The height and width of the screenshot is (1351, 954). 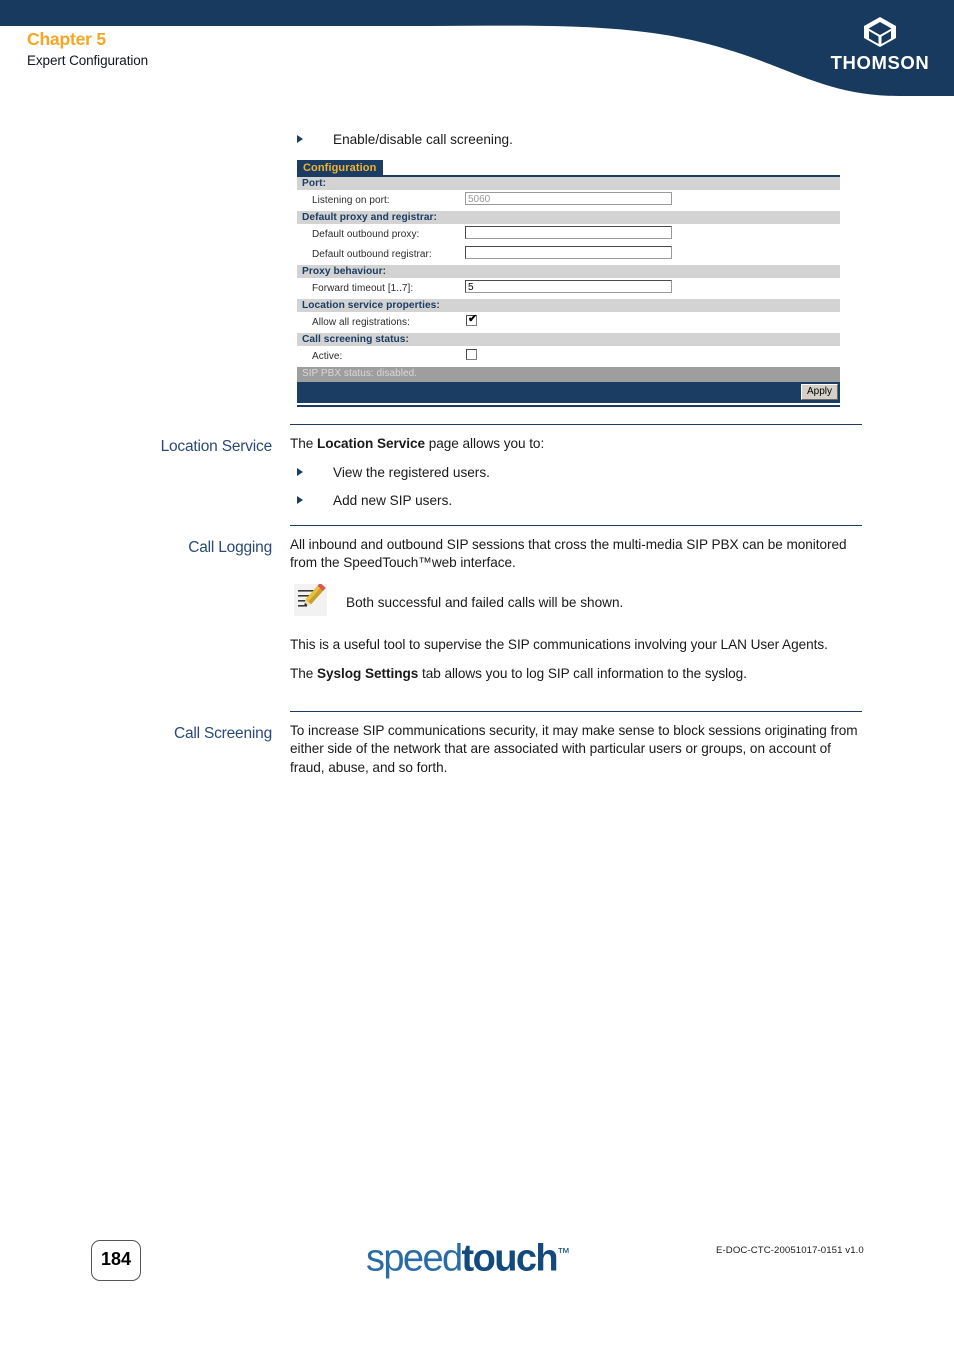 I want to click on gutter-label-location-service: Location Service, so click(x=216, y=446).